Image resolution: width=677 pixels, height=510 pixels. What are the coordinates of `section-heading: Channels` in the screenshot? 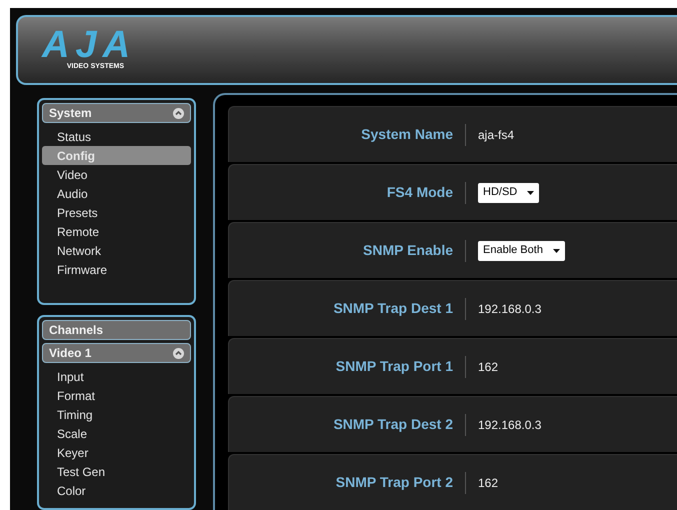 It's located at (116, 330).